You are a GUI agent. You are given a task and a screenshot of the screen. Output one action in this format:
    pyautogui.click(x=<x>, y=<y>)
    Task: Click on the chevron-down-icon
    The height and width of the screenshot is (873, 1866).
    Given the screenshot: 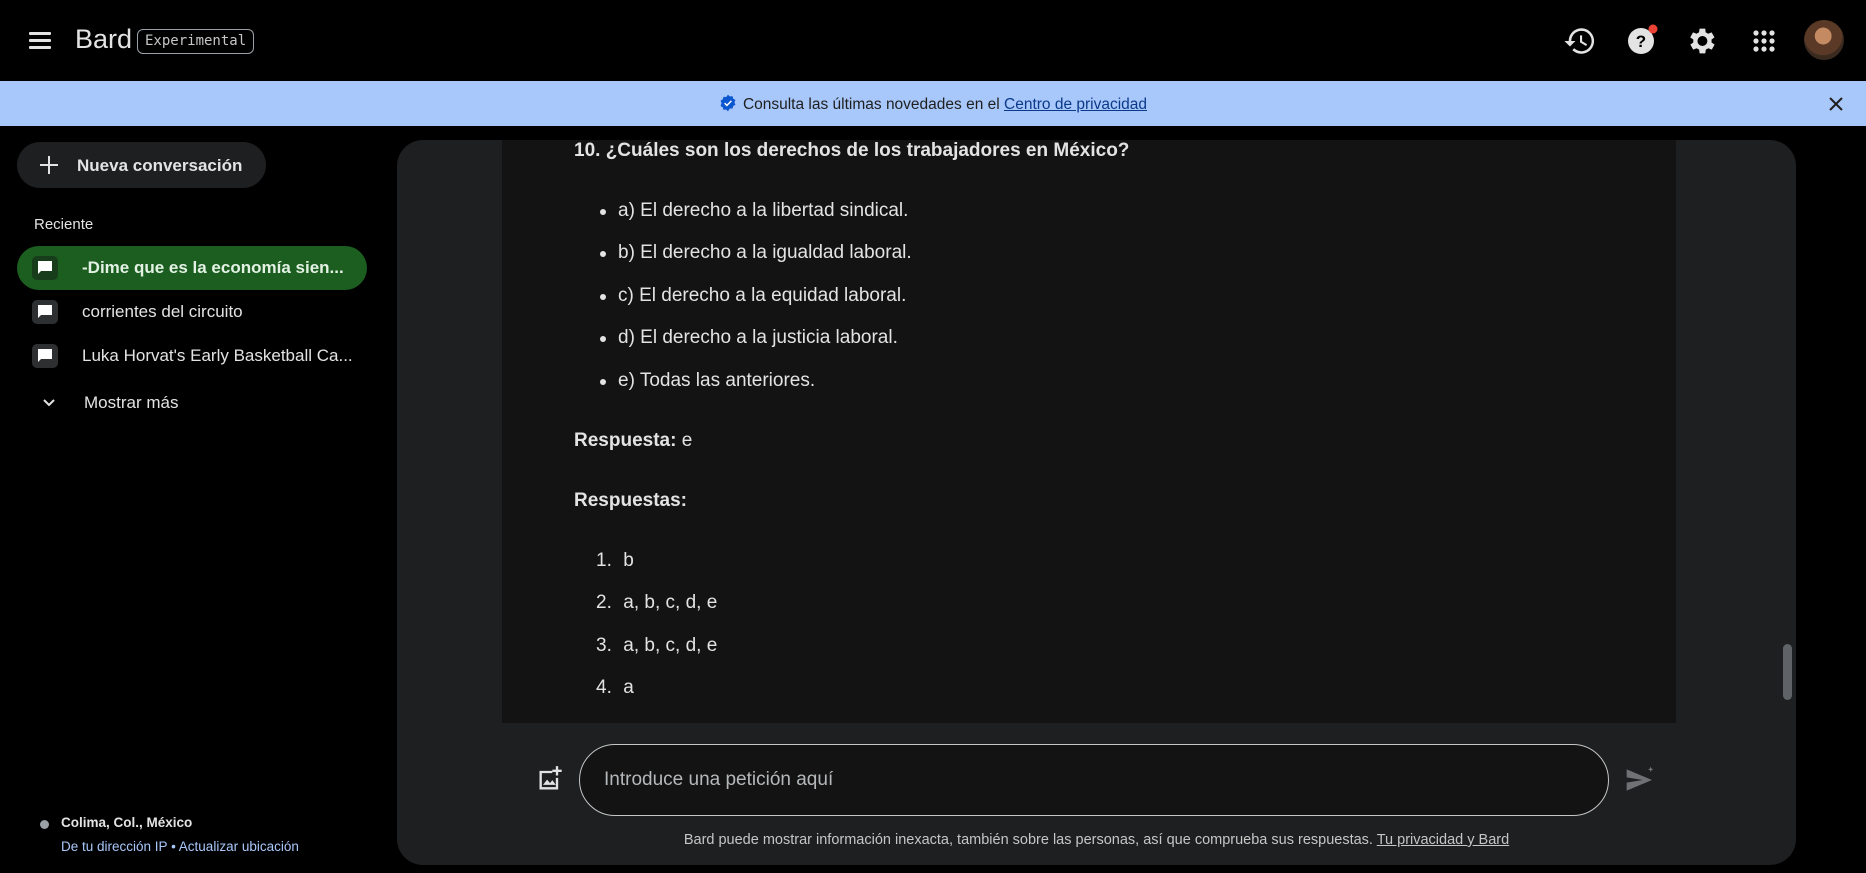 What is the action you would take?
    pyautogui.click(x=49, y=403)
    